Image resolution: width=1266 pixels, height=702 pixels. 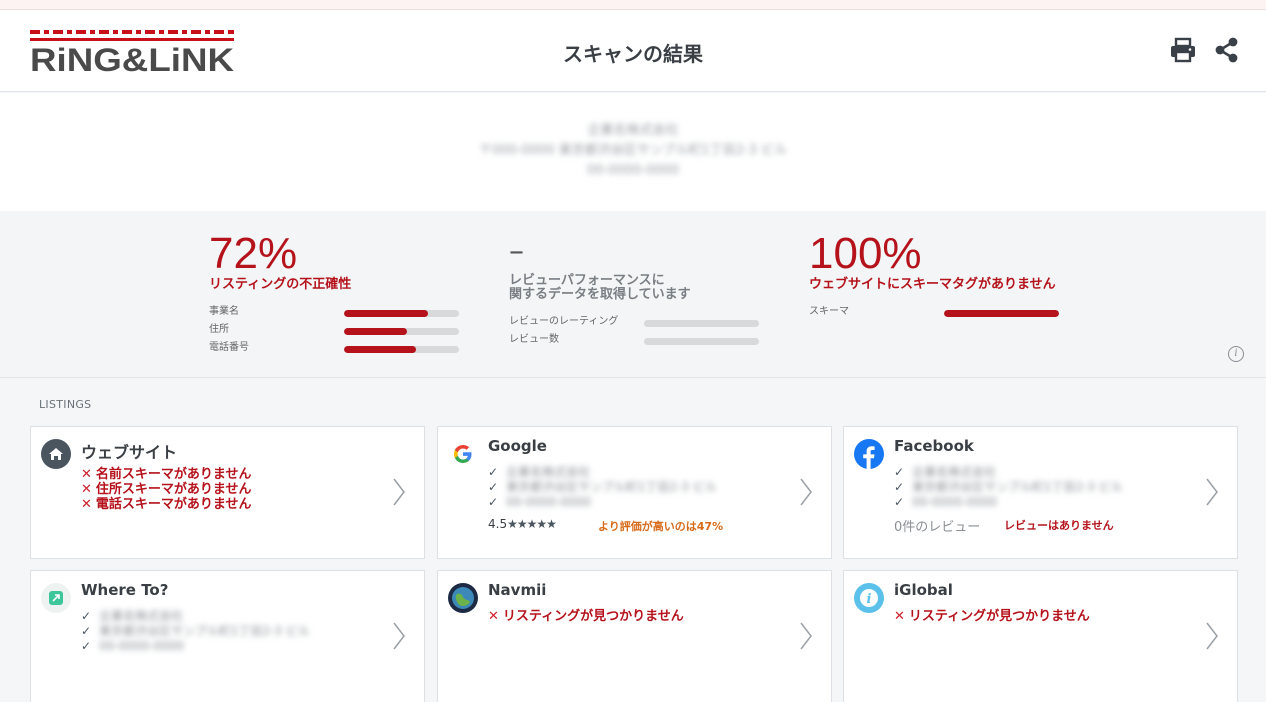 What do you see at coordinates (1227, 50) in the screenshot?
I see `share-icon` at bounding box center [1227, 50].